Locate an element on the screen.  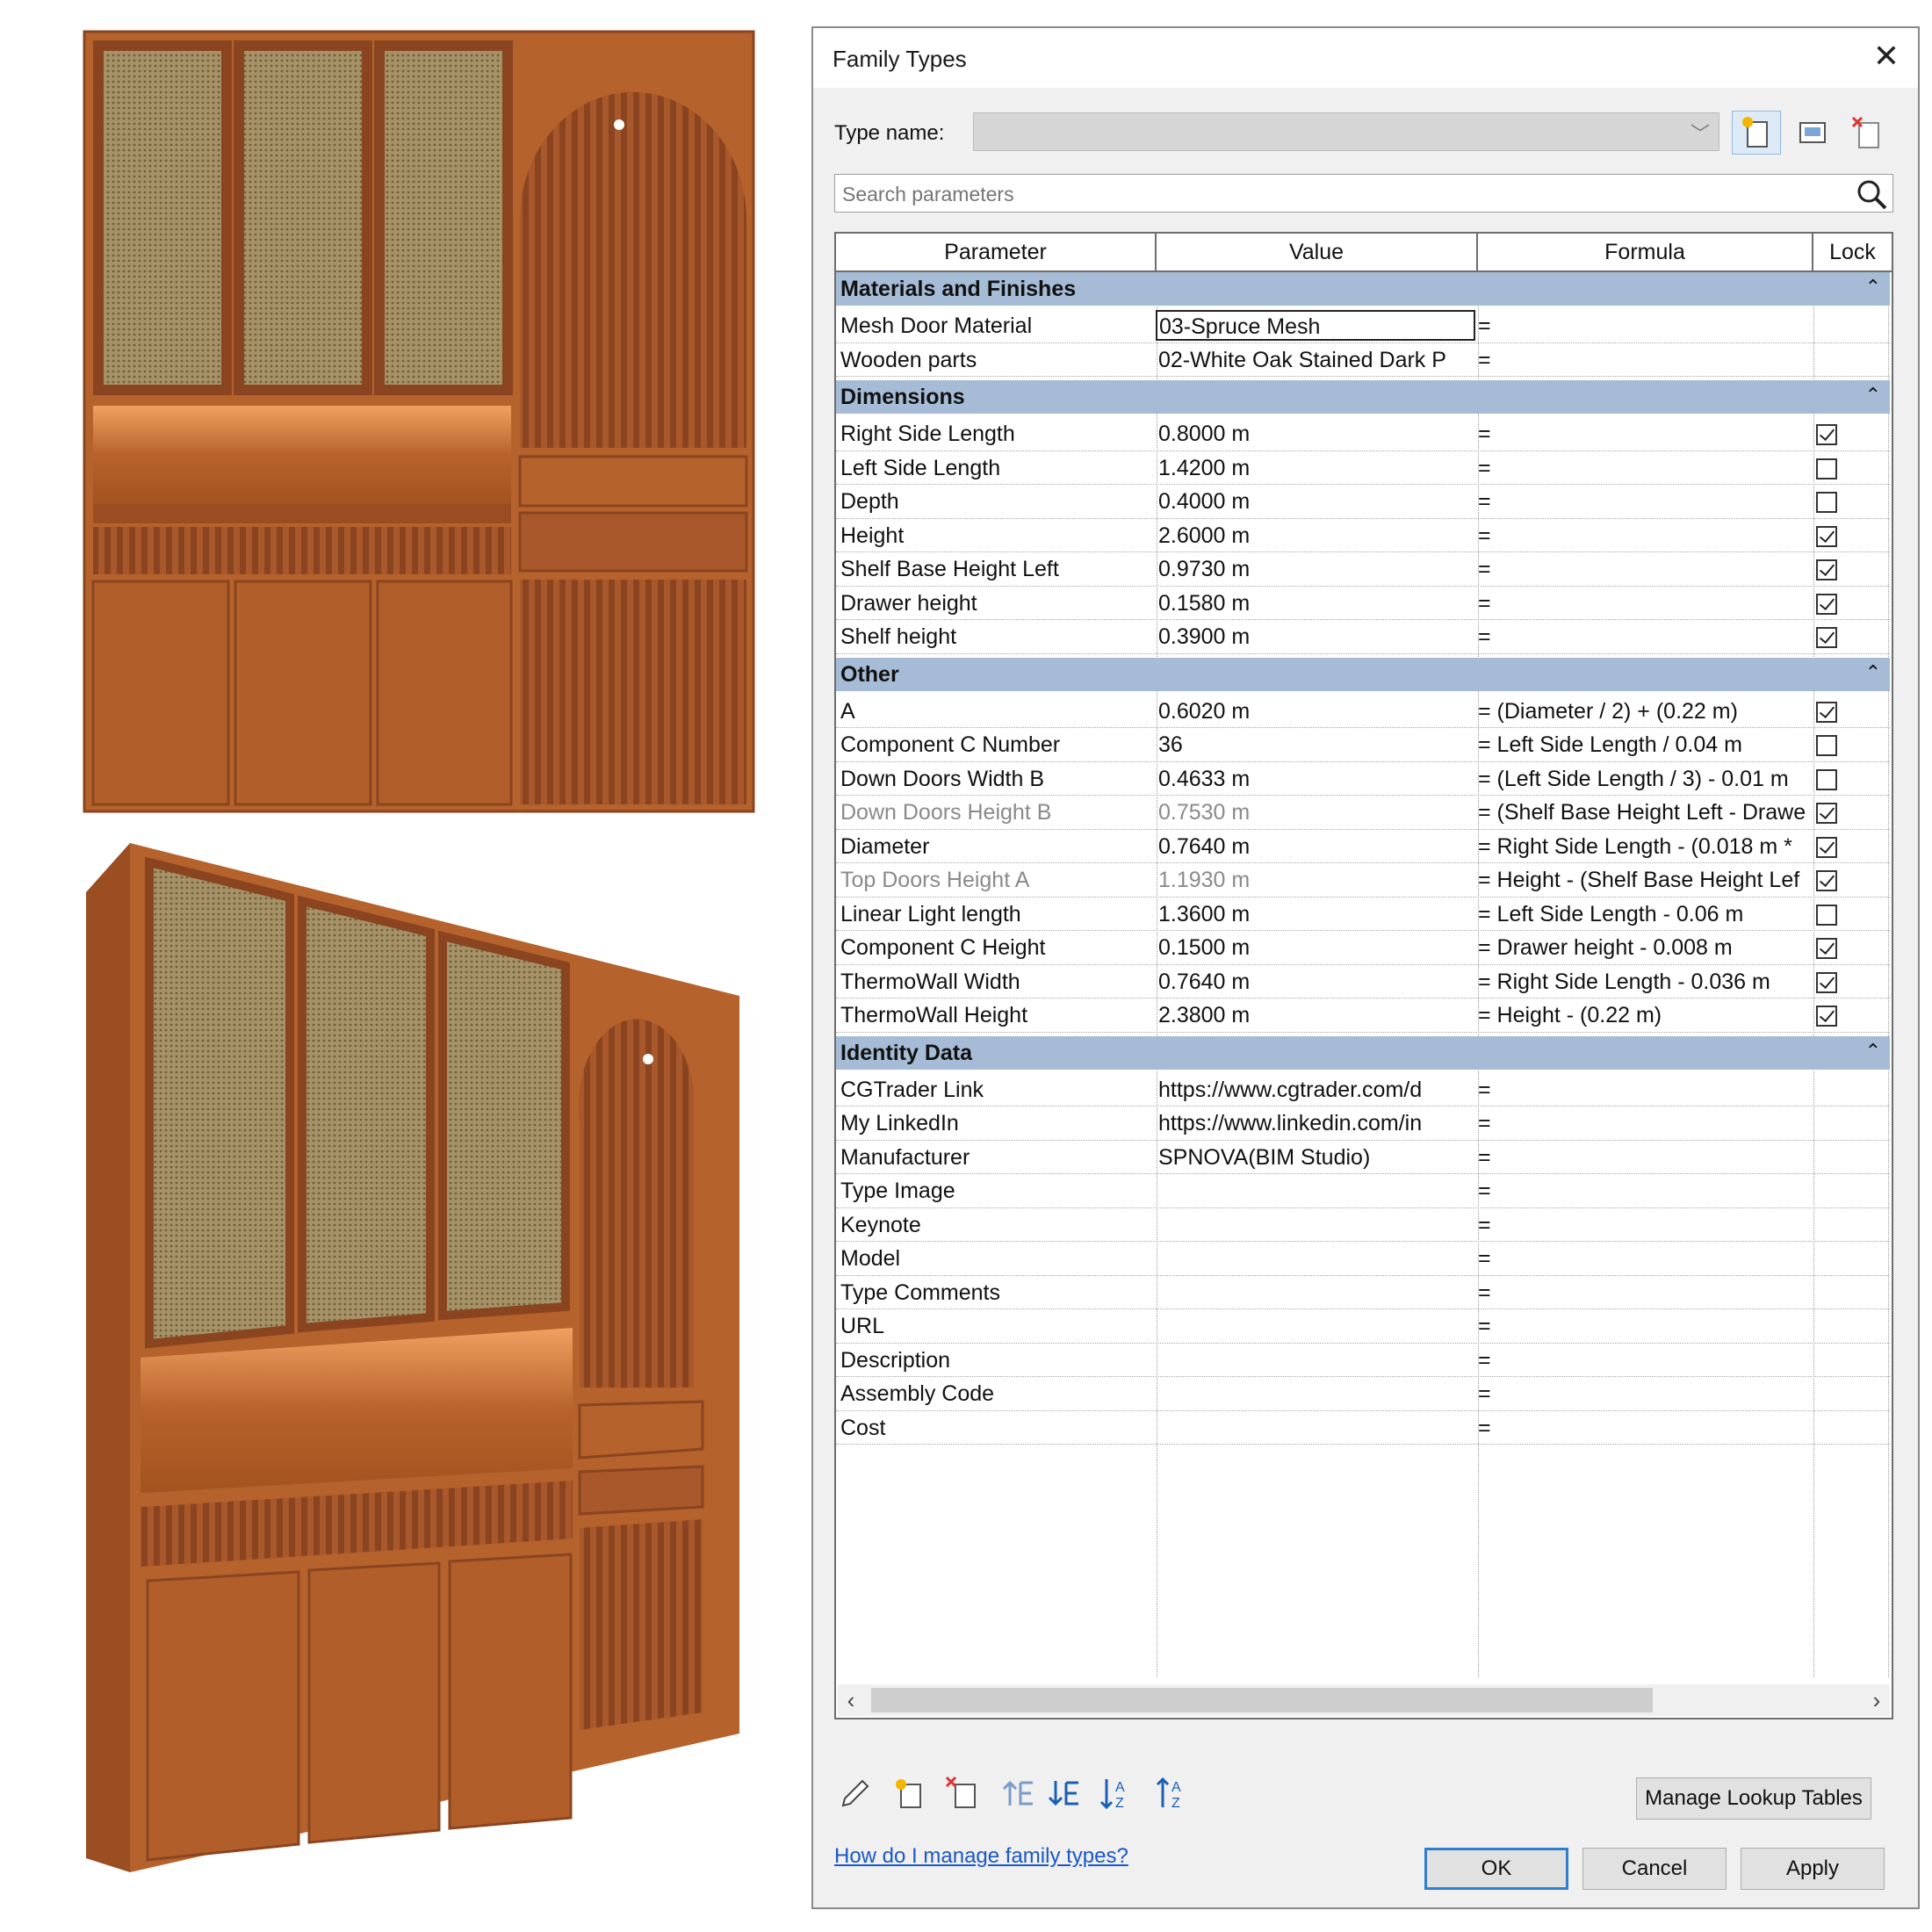
move-up-icon is located at coordinates (1018, 1793).